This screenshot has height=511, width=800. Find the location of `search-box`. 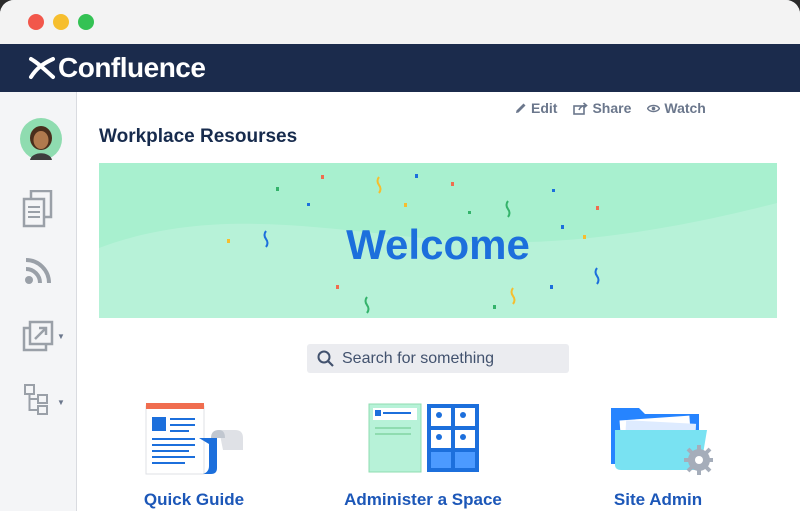

search-box is located at coordinates (438, 358).